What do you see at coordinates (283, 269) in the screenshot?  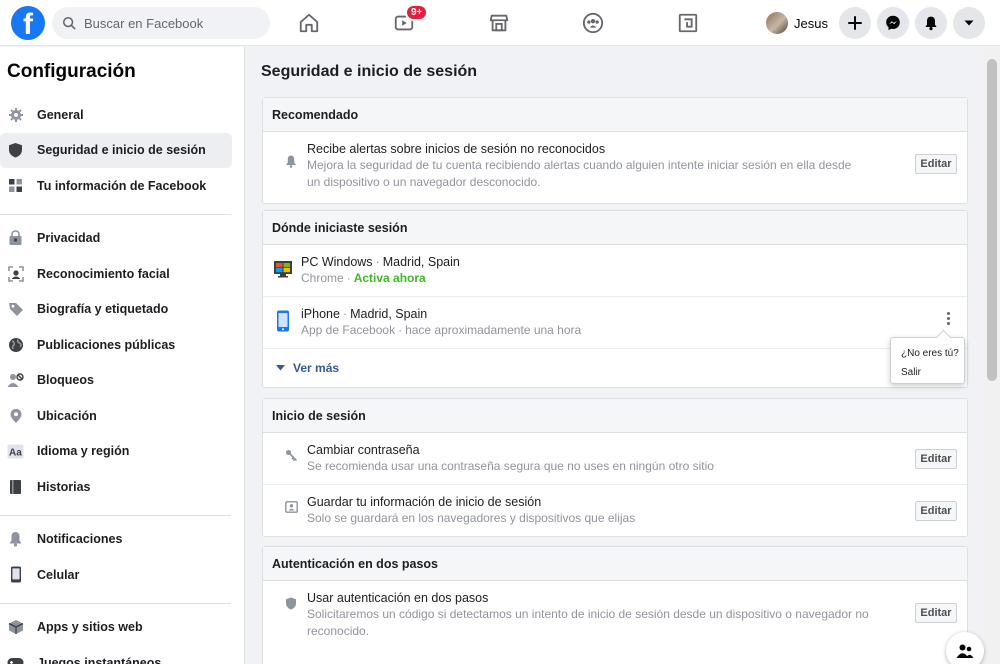 I see `windows-pc-icon` at bounding box center [283, 269].